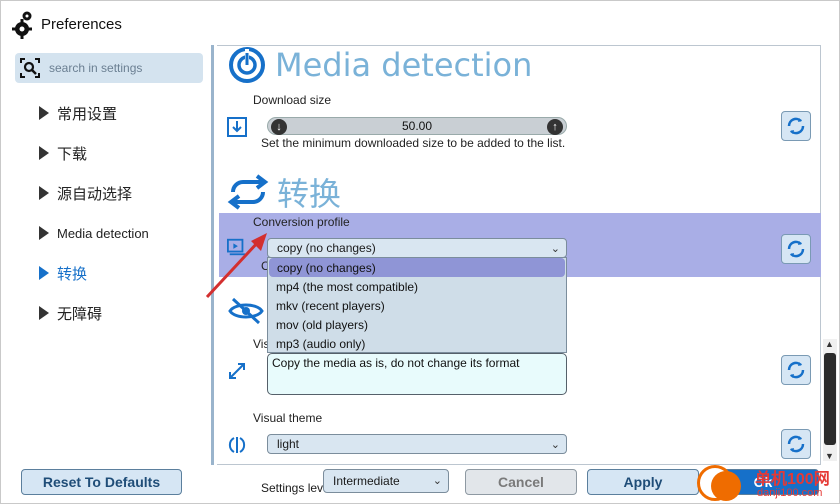  Describe the element at coordinates (643, 482) in the screenshot. I see `apply-button: Apply` at that location.